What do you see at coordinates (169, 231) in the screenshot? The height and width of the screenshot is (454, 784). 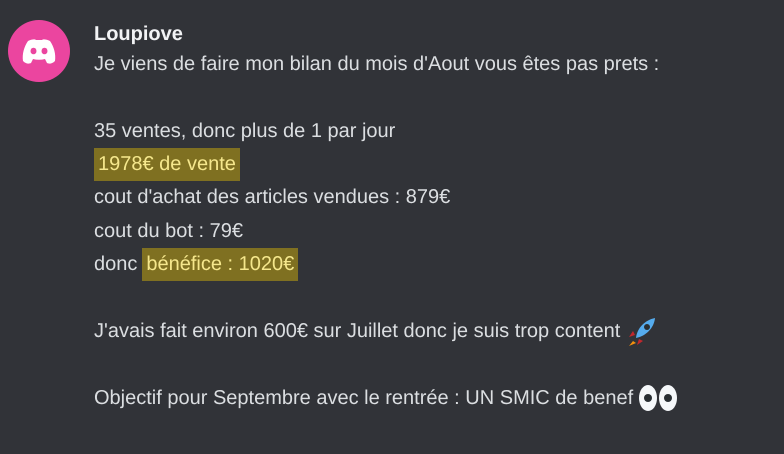 I see `message-text: cout du bot : 79€` at bounding box center [169, 231].